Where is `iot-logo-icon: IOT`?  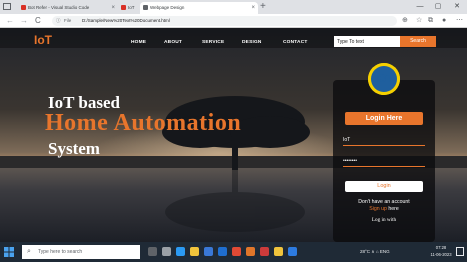 iot-logo-icon: IOT is located at coordinates (384, 79).